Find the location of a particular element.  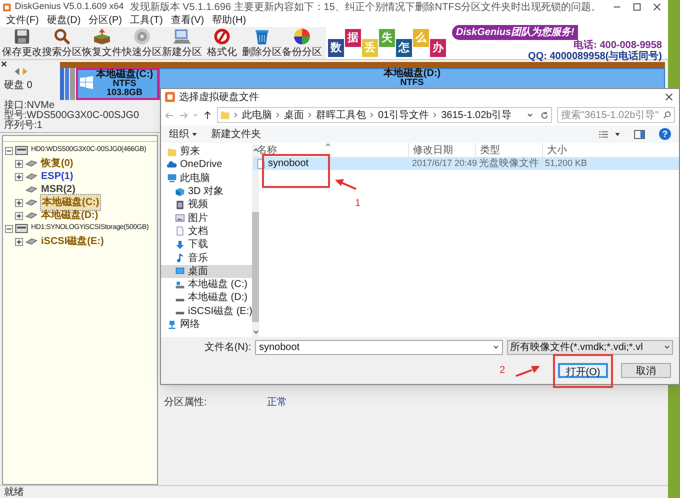

dialog-button: 打开(O) is located at coordinates (583, 370).